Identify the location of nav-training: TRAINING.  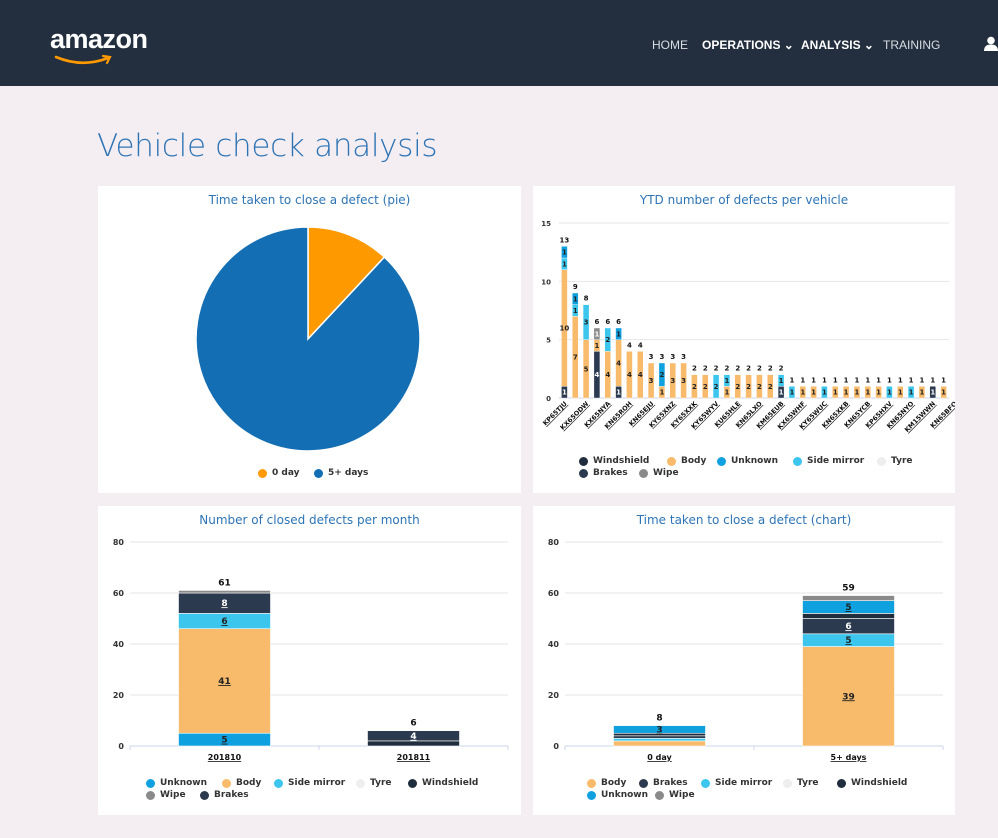
(911, 45).